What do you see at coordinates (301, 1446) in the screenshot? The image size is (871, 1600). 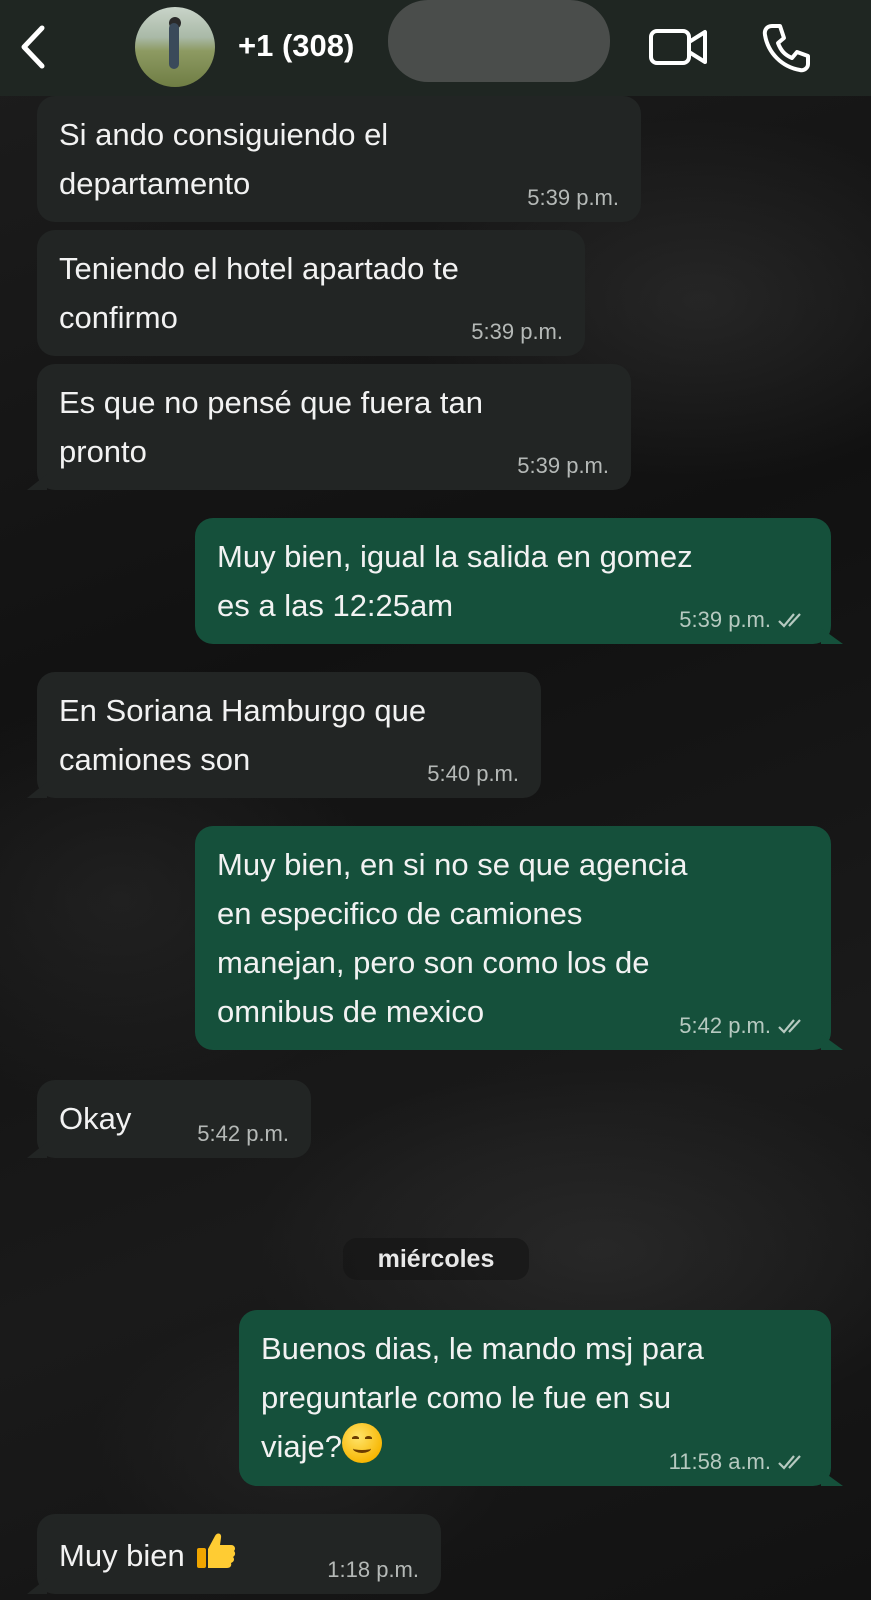 I see `message-text: viaje?` at bounding box center [301, 1446].